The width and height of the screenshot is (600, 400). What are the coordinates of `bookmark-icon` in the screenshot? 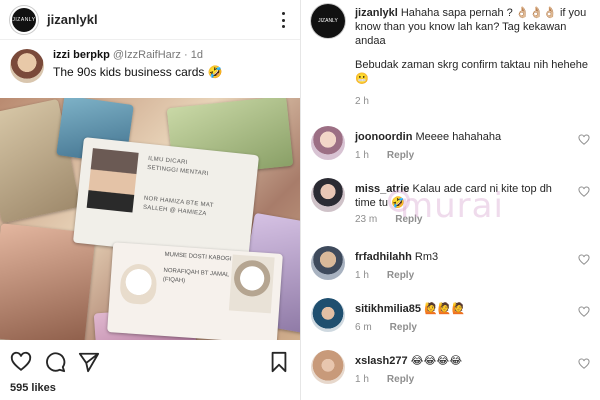 It's located at (279, 362).